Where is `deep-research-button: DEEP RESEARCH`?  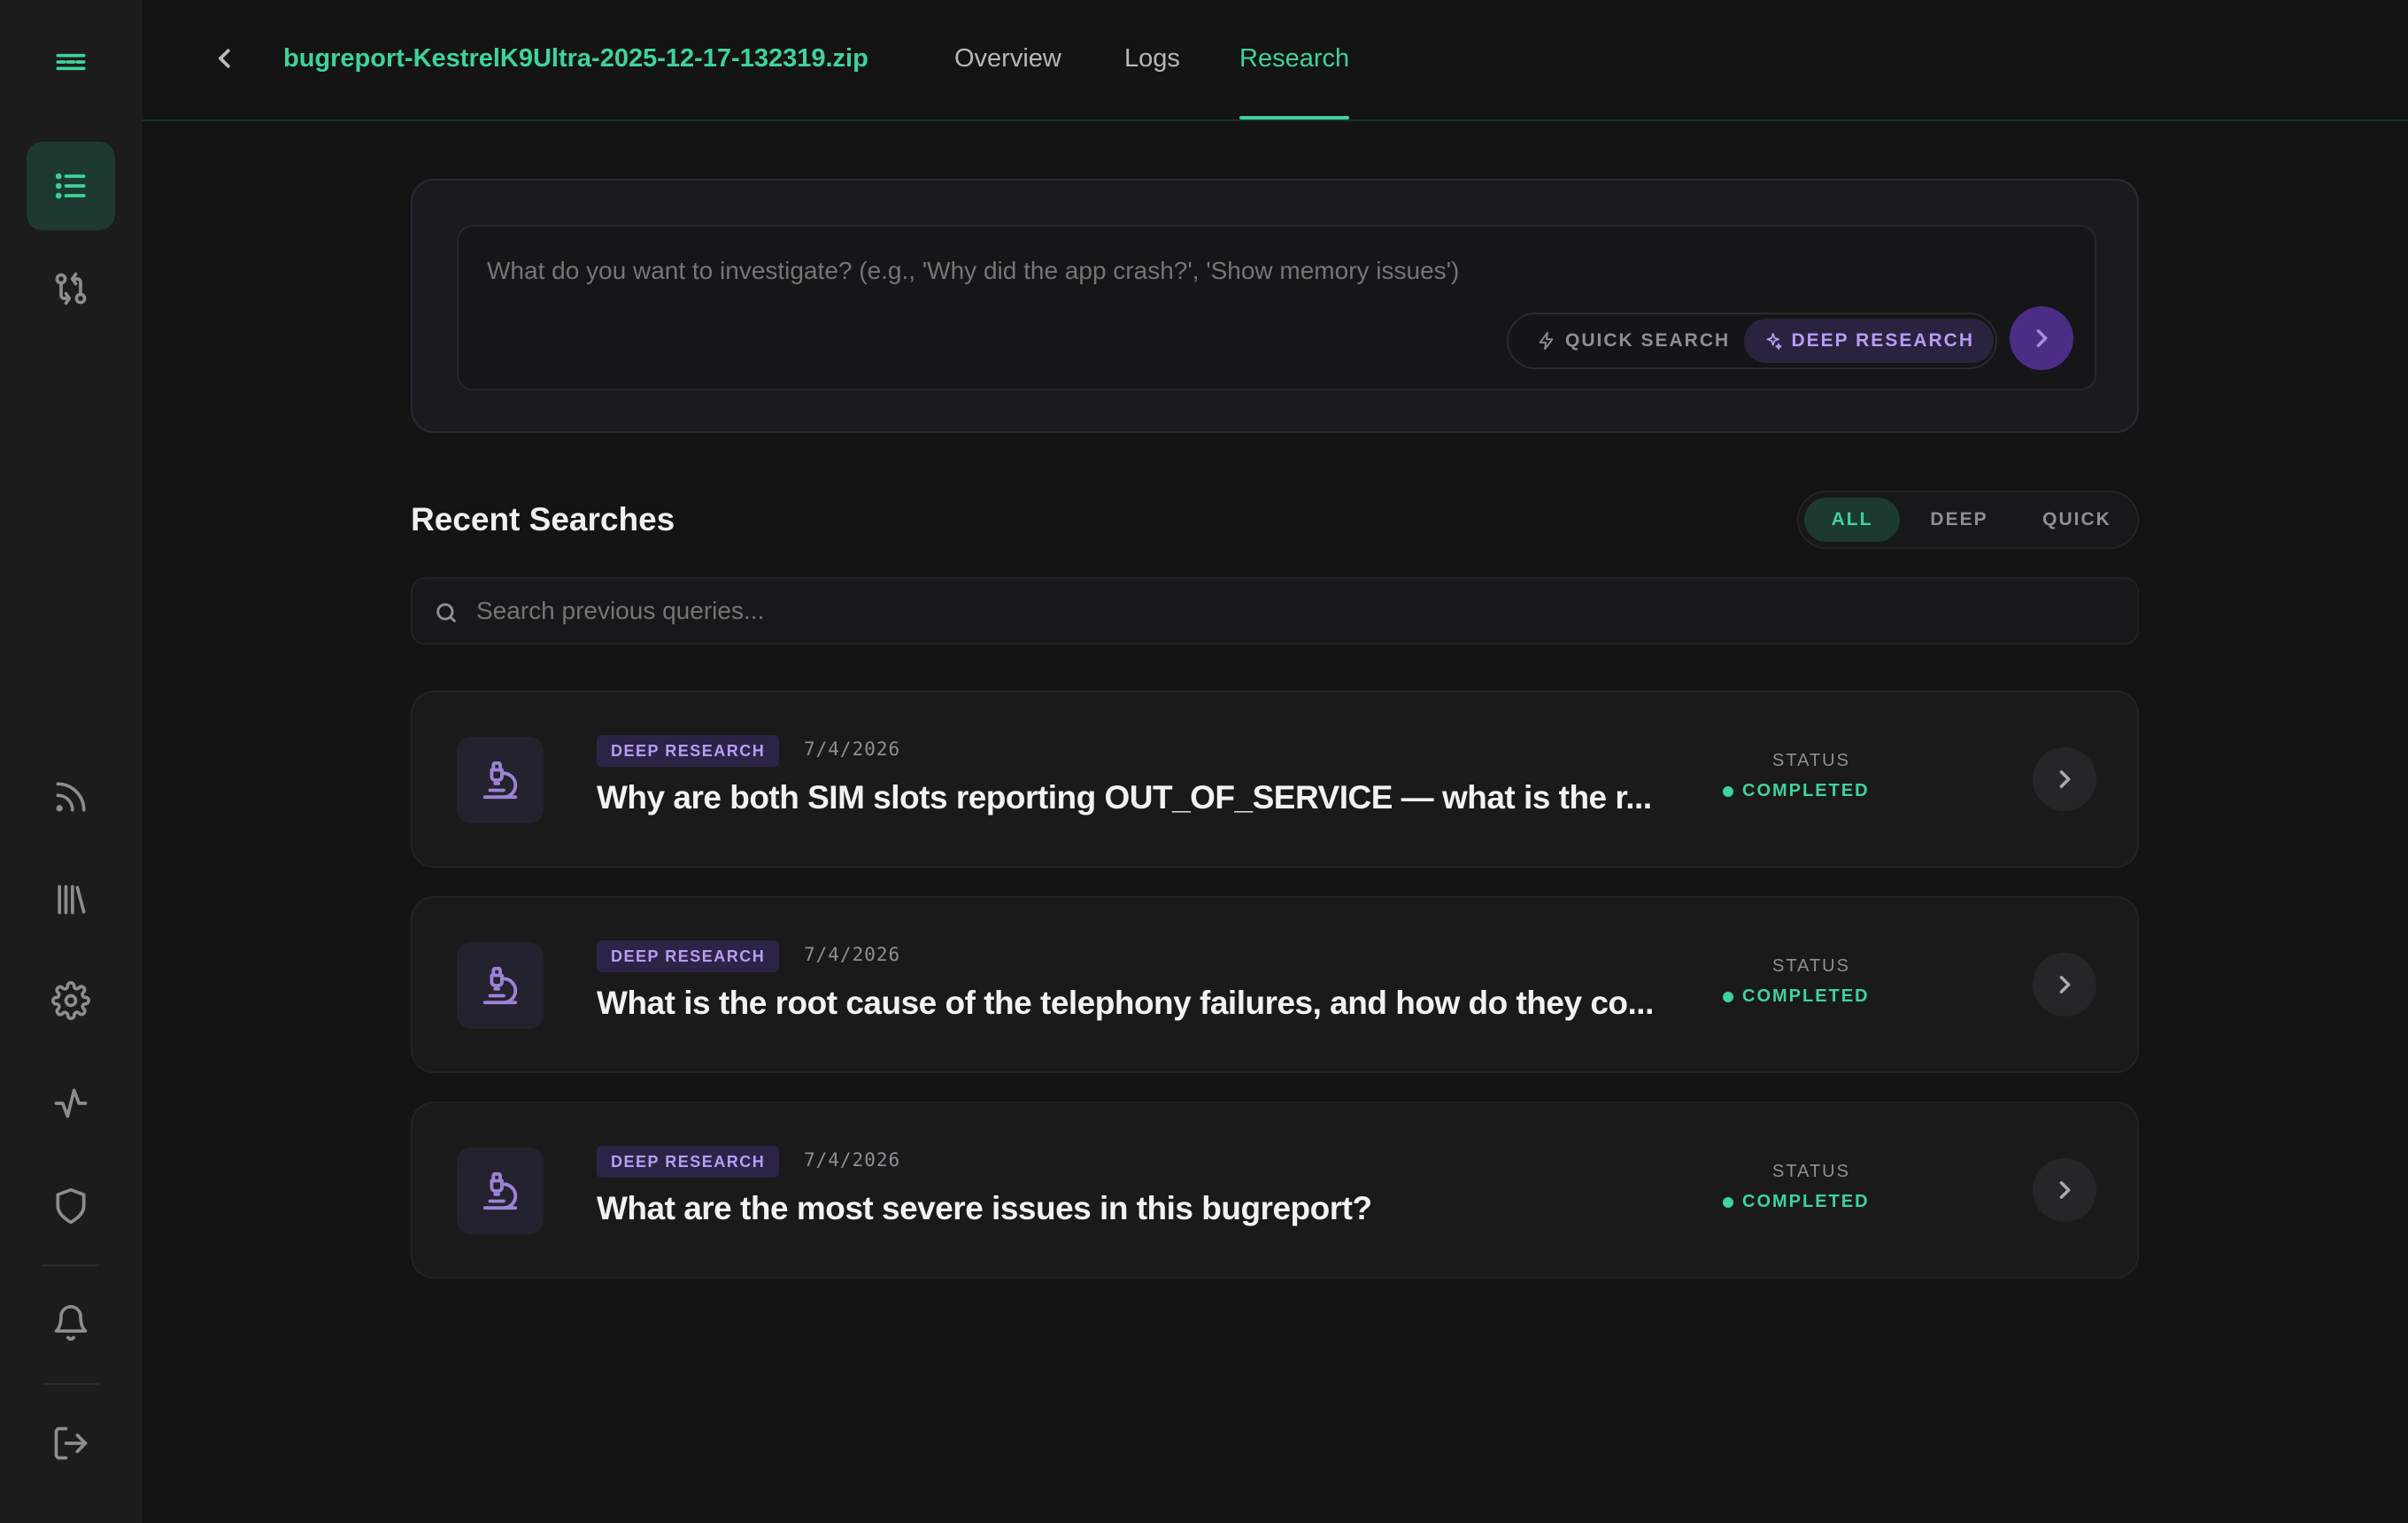 deep-research-button: DEEP RESEARCH is located at coordinates (1869, 341).